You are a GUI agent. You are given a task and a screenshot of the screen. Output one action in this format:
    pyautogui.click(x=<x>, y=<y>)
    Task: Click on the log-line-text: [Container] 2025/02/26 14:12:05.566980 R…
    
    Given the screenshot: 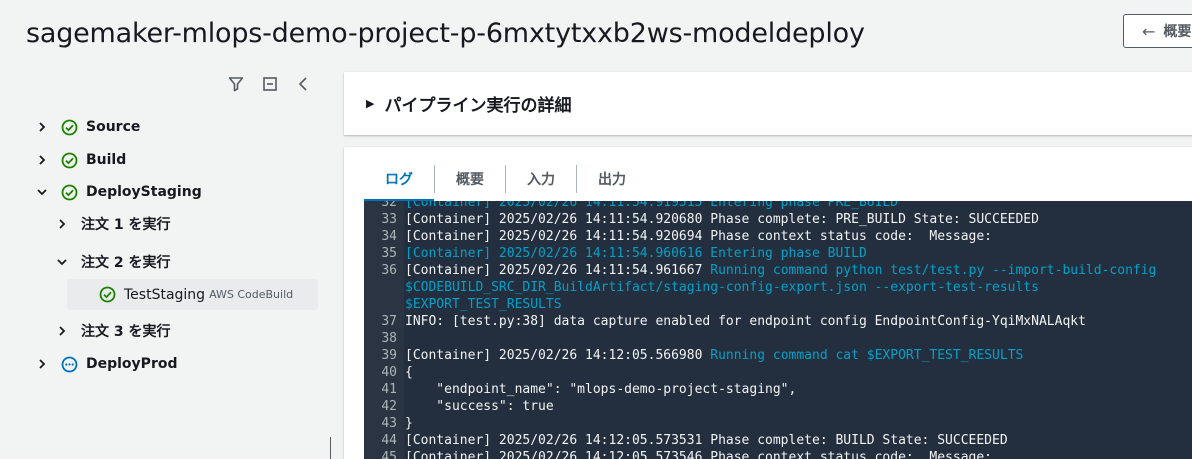 What is the action you would take?
    pyautogui.click(x=713, y=355)
    